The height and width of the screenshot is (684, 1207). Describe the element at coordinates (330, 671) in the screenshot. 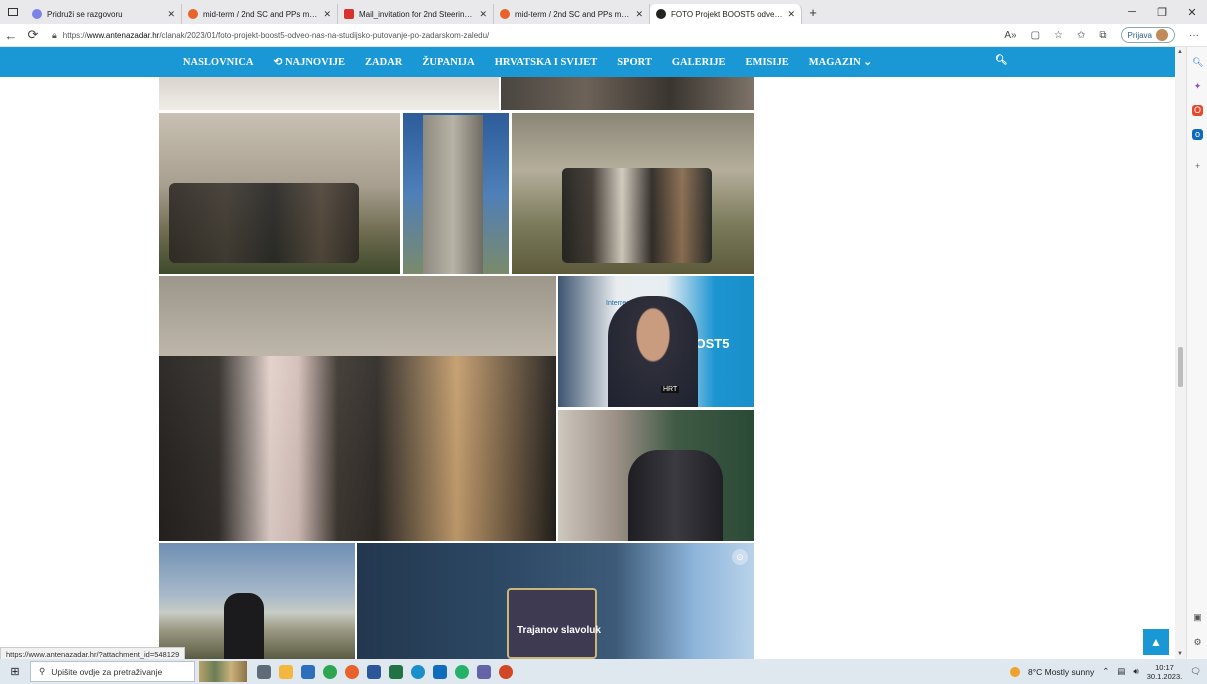

I see `chrome-icon` at that location.